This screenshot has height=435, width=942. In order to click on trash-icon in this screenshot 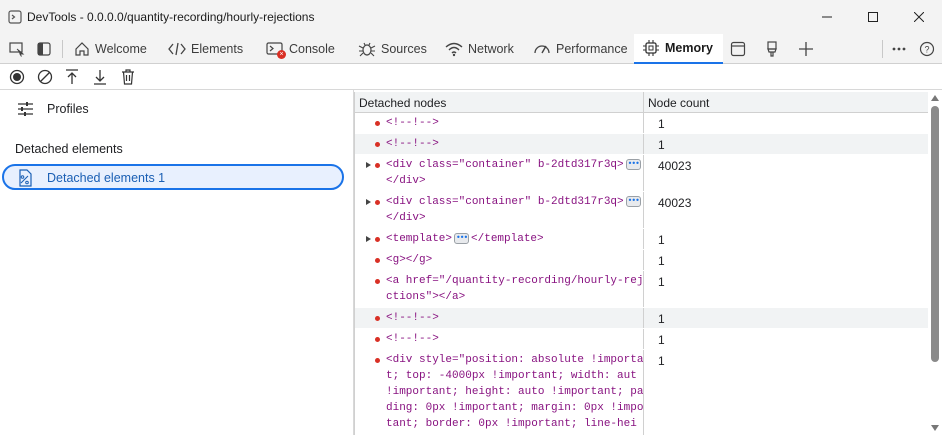, I will do `click(128, 77)`.